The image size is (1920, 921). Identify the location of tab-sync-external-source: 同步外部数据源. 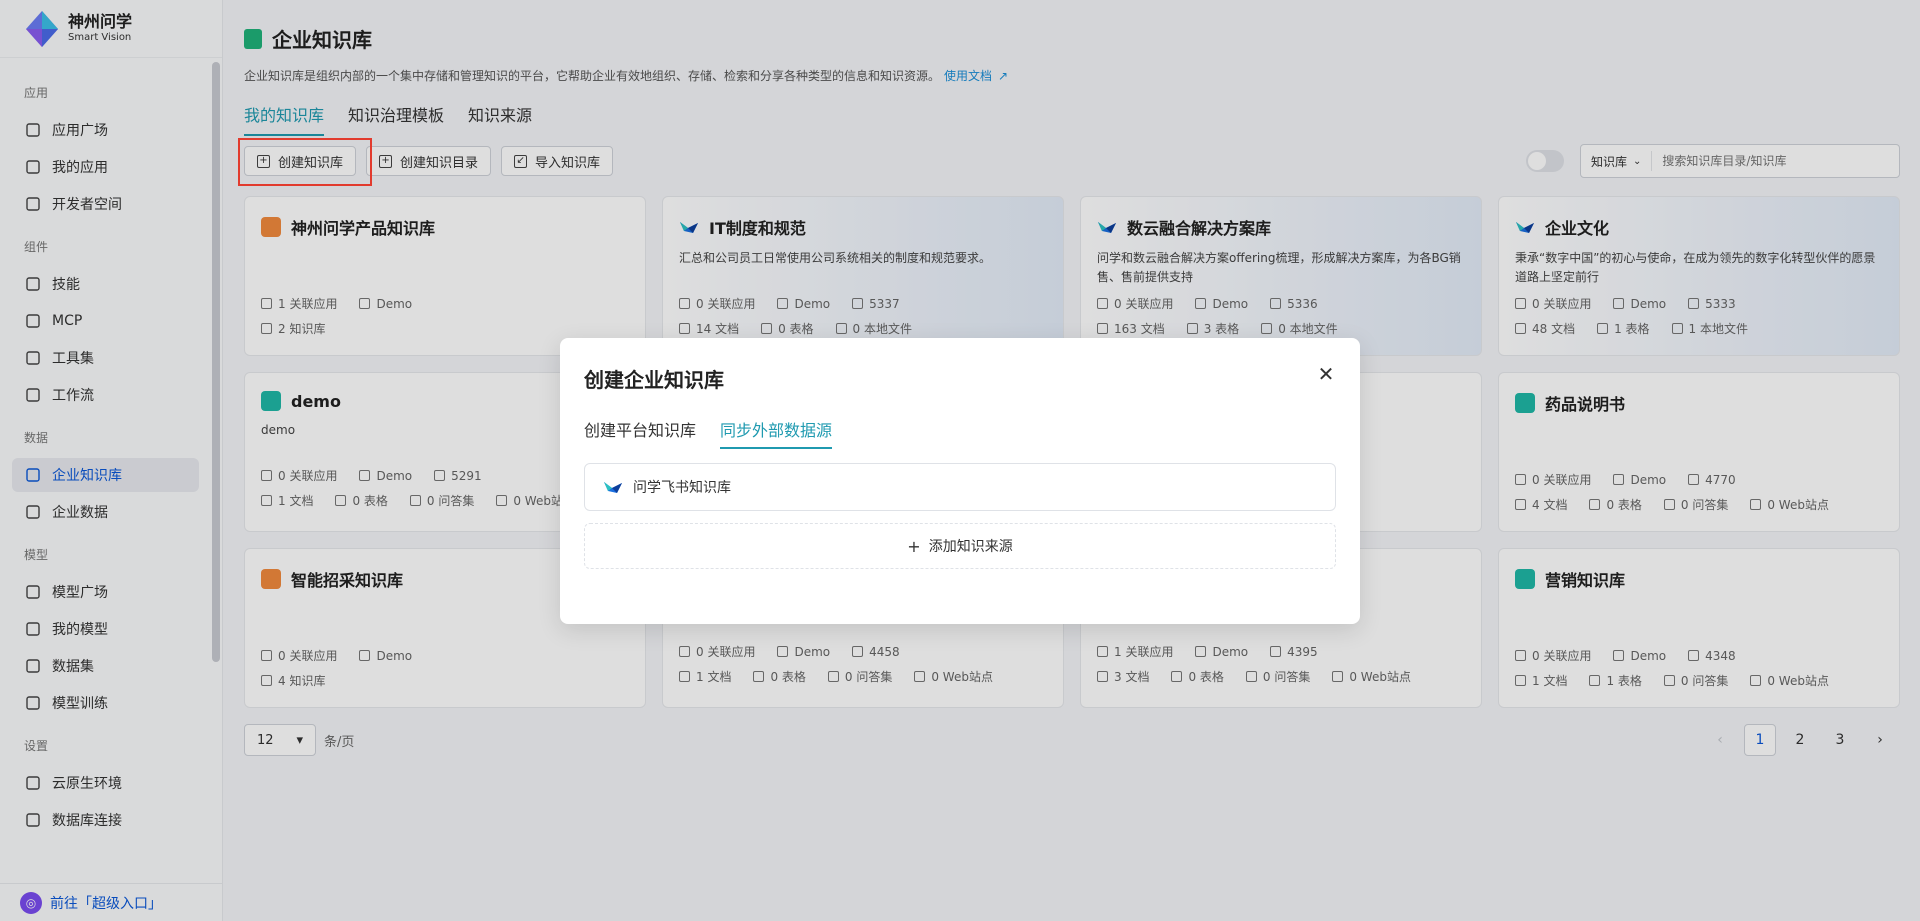
(776, 433).